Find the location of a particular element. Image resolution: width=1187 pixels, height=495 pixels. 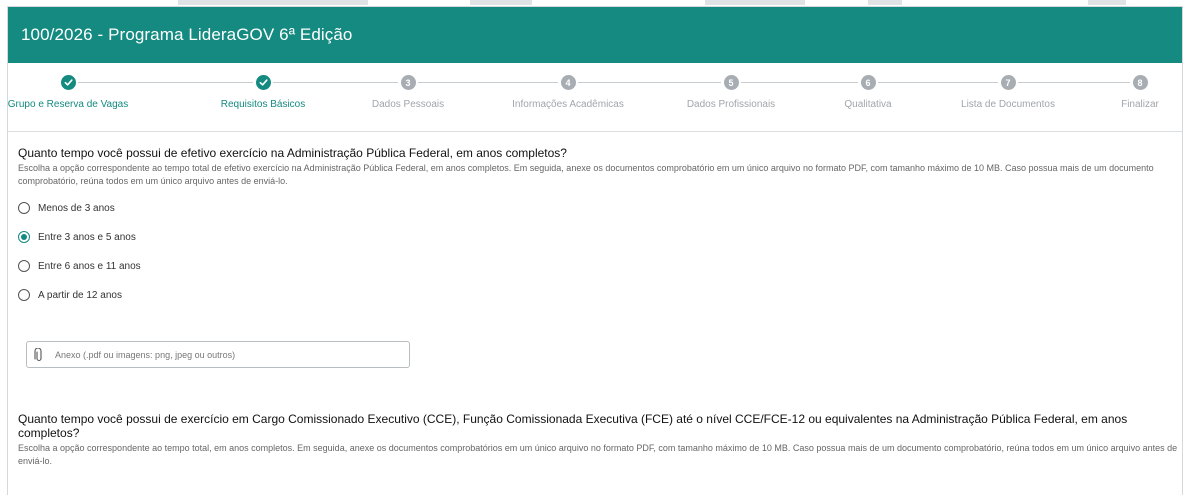

step-label: Lista de Documentos is located at coordinates (1008, 104).